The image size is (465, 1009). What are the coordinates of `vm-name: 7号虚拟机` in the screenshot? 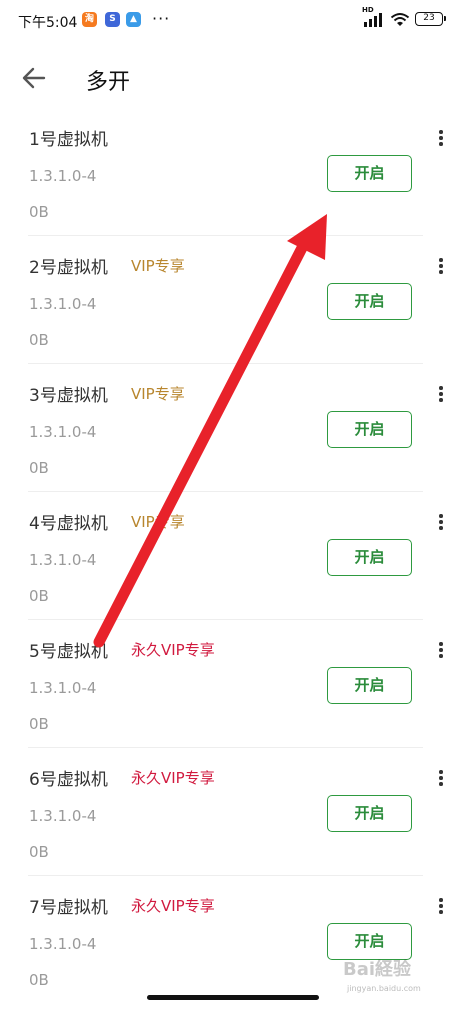 It's located at (68, 908).